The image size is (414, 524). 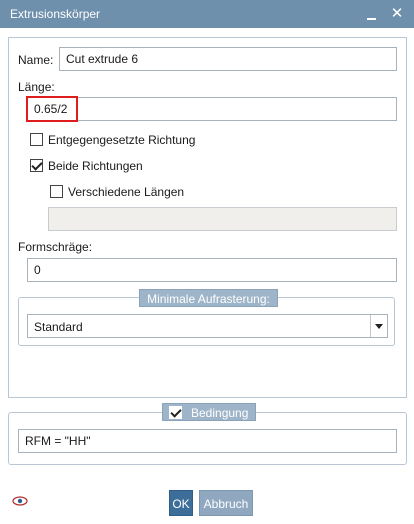 I want to click on min-tessellation-legend: Minimale Aufrasterung:, so click(x=208, y=298).